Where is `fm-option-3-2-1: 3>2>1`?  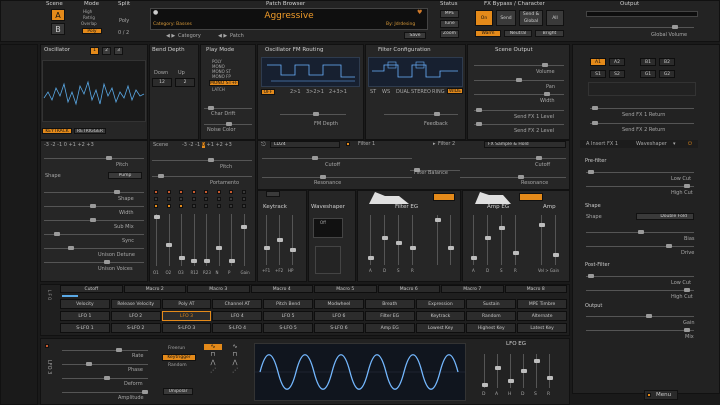
fm-option-3-2-1: 3>2>1 is located at coordinates (315, 92).